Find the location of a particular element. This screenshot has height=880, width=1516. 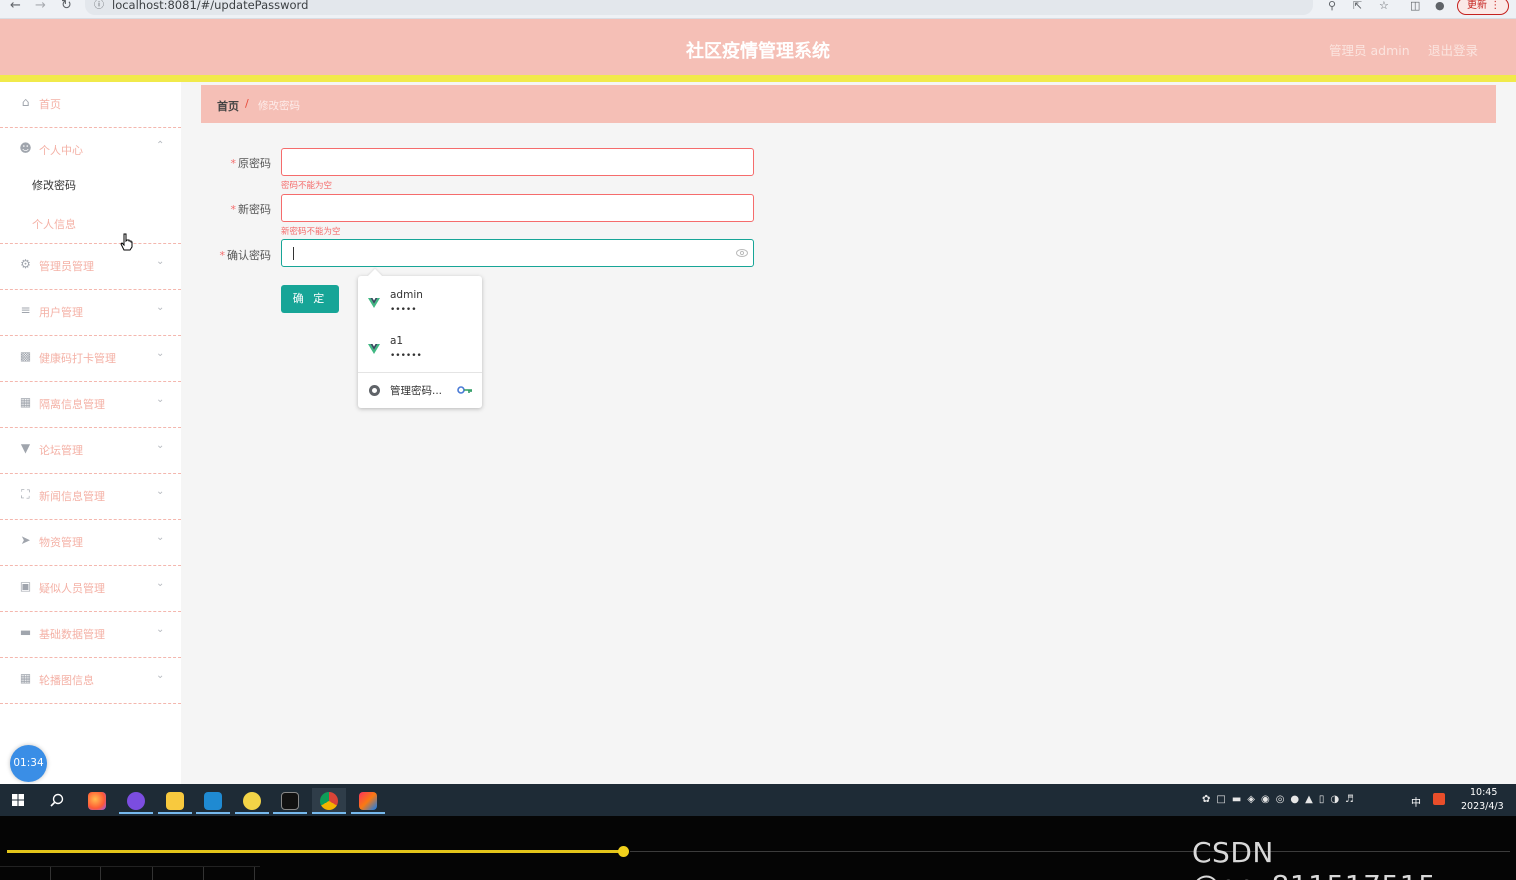

label-text: 新密码 is located at coordinates (254, 209).